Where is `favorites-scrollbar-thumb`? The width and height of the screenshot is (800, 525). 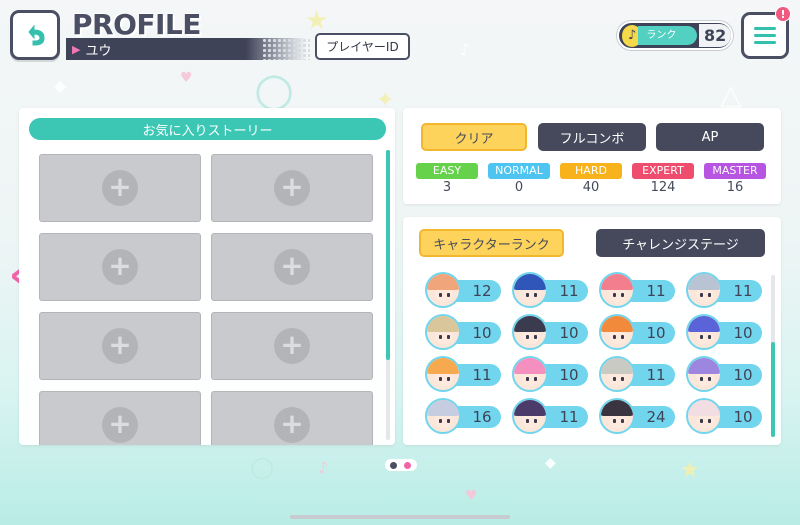
favorites-scrollbar-thumb is located at coordinates (388, 255).